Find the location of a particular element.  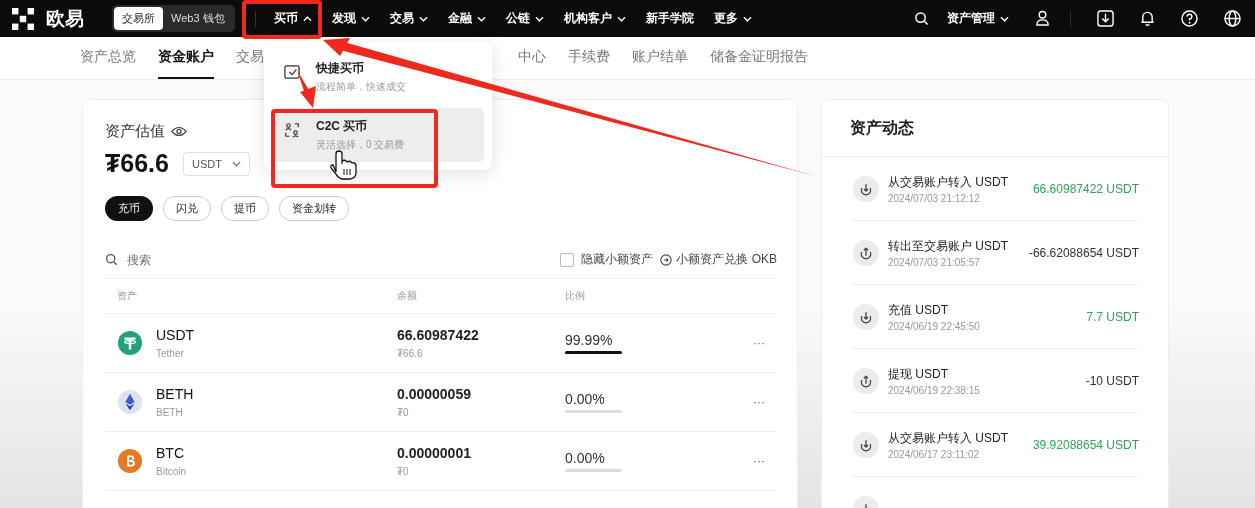

user-icon is located at coordinates (1042, 18).